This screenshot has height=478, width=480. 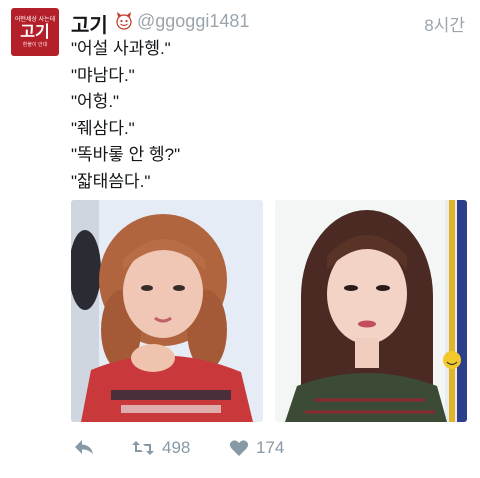 What do you see at coordinates (124, 21) in the screenshot?
I see `devil-face-icon` at bounding box center [124, 21].